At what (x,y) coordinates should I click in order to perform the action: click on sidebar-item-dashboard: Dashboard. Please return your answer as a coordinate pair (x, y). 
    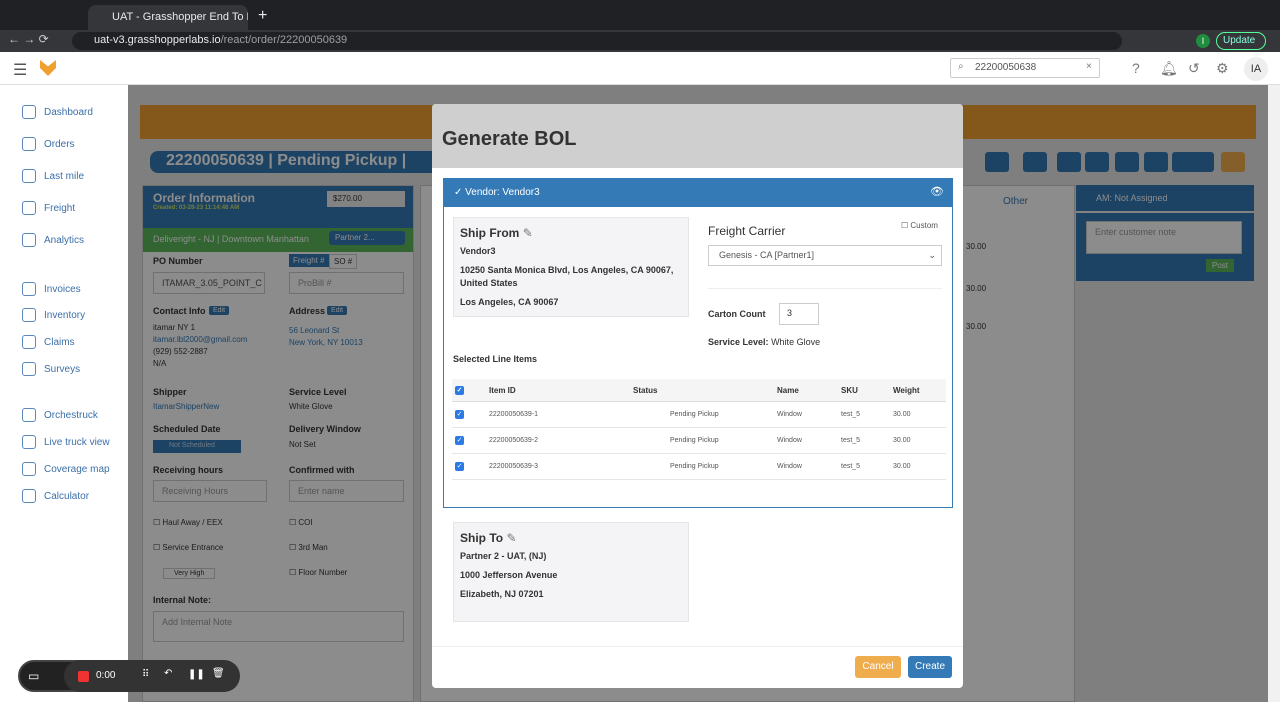
    Looking at the image, I should click on (57, 112).